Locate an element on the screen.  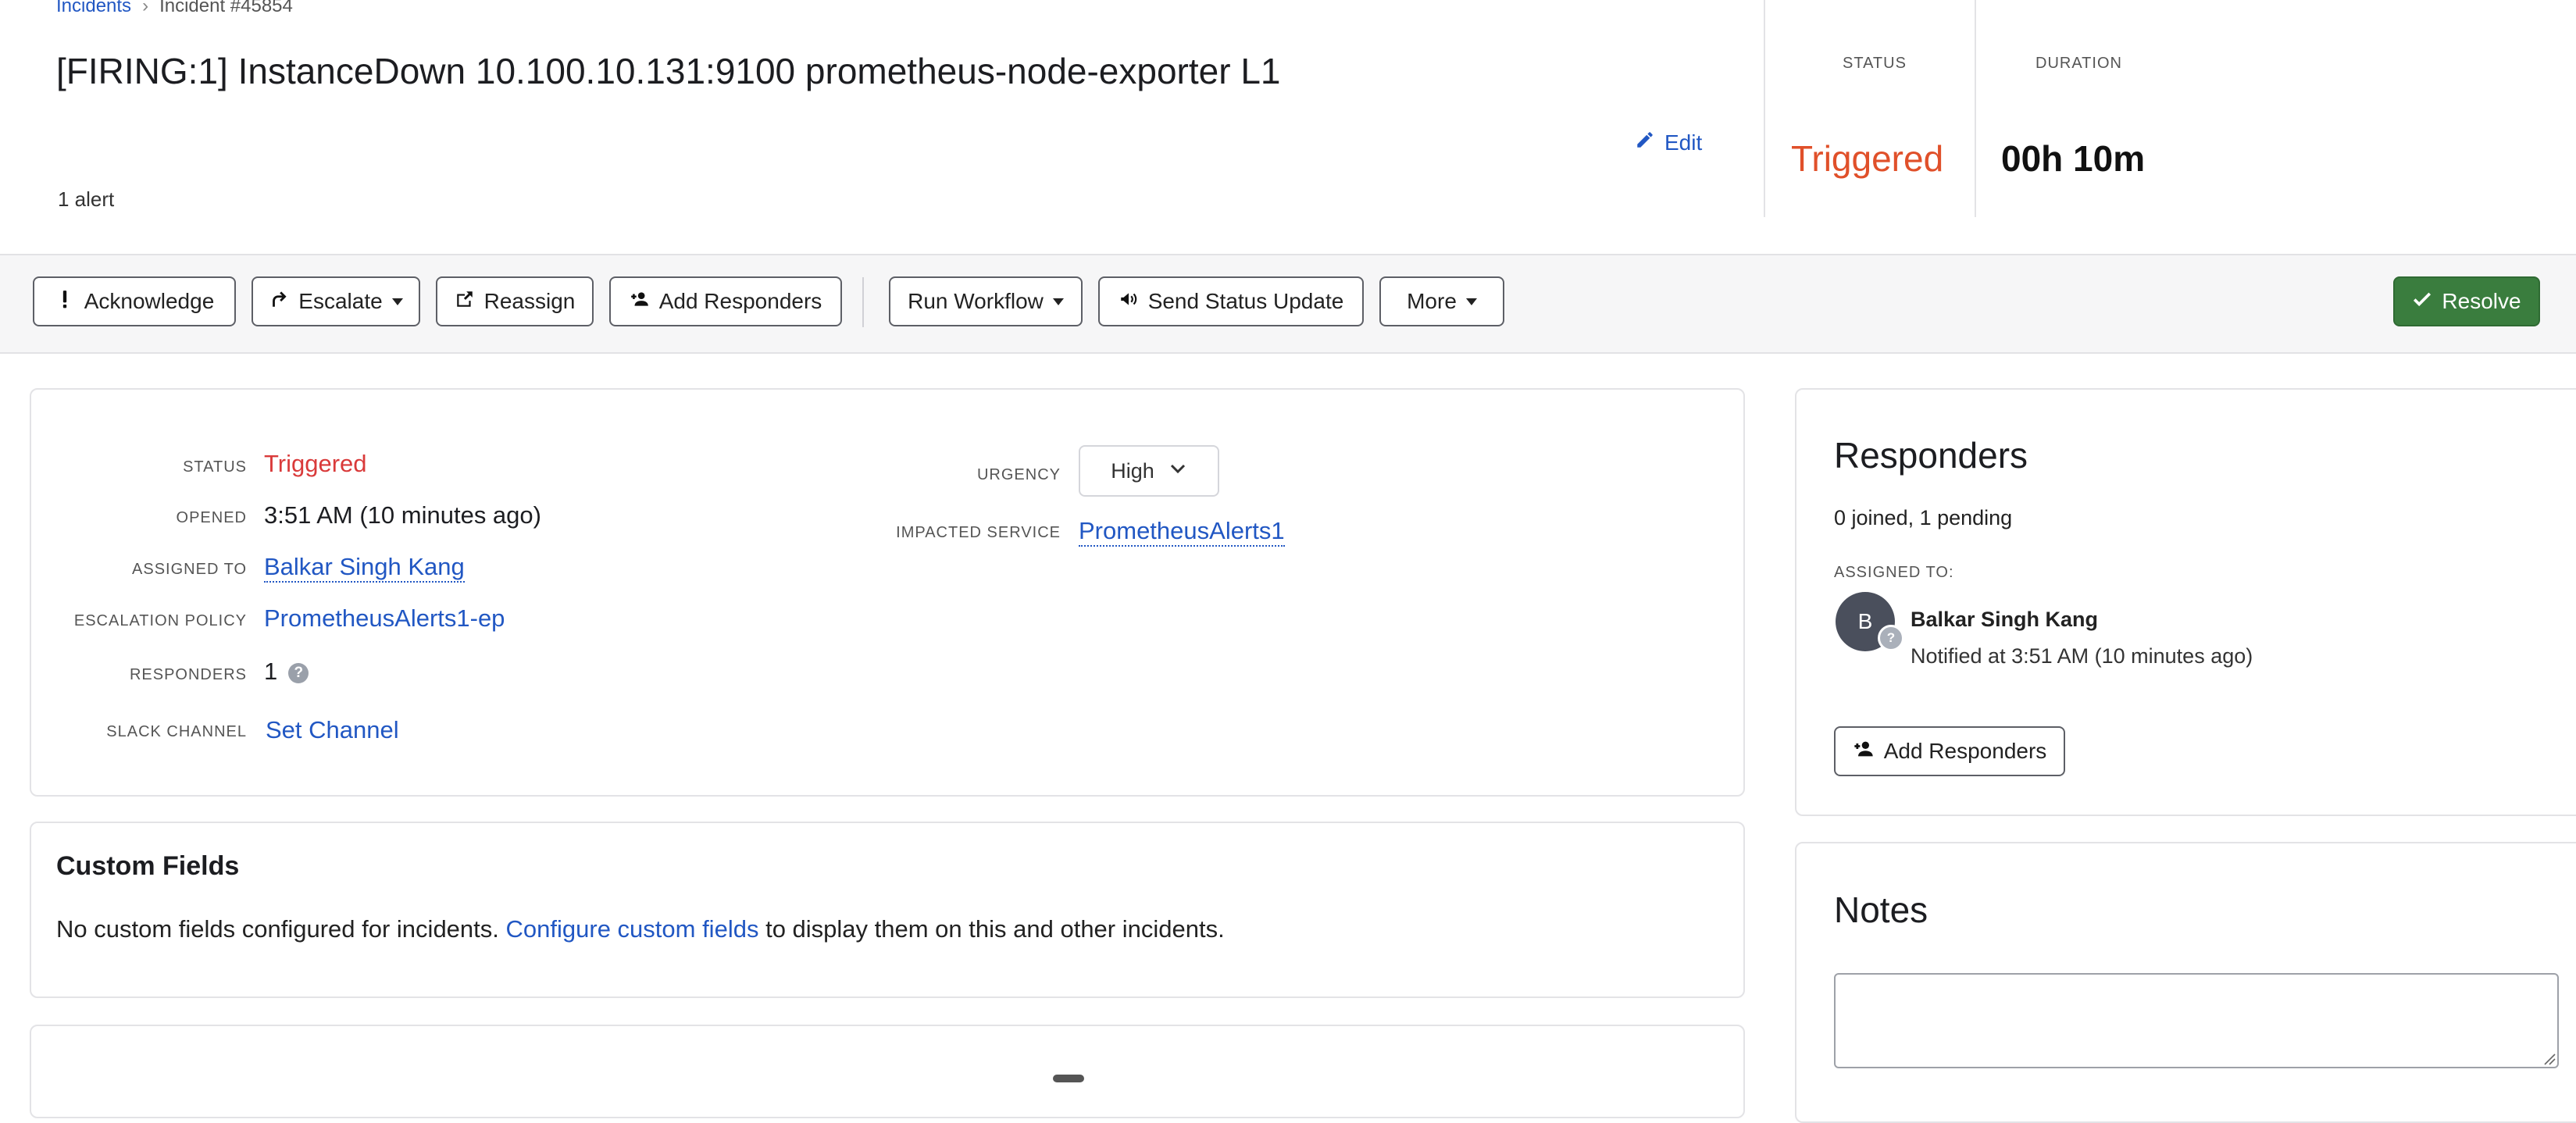
more-label: More is located at coordinates (1432, 301).